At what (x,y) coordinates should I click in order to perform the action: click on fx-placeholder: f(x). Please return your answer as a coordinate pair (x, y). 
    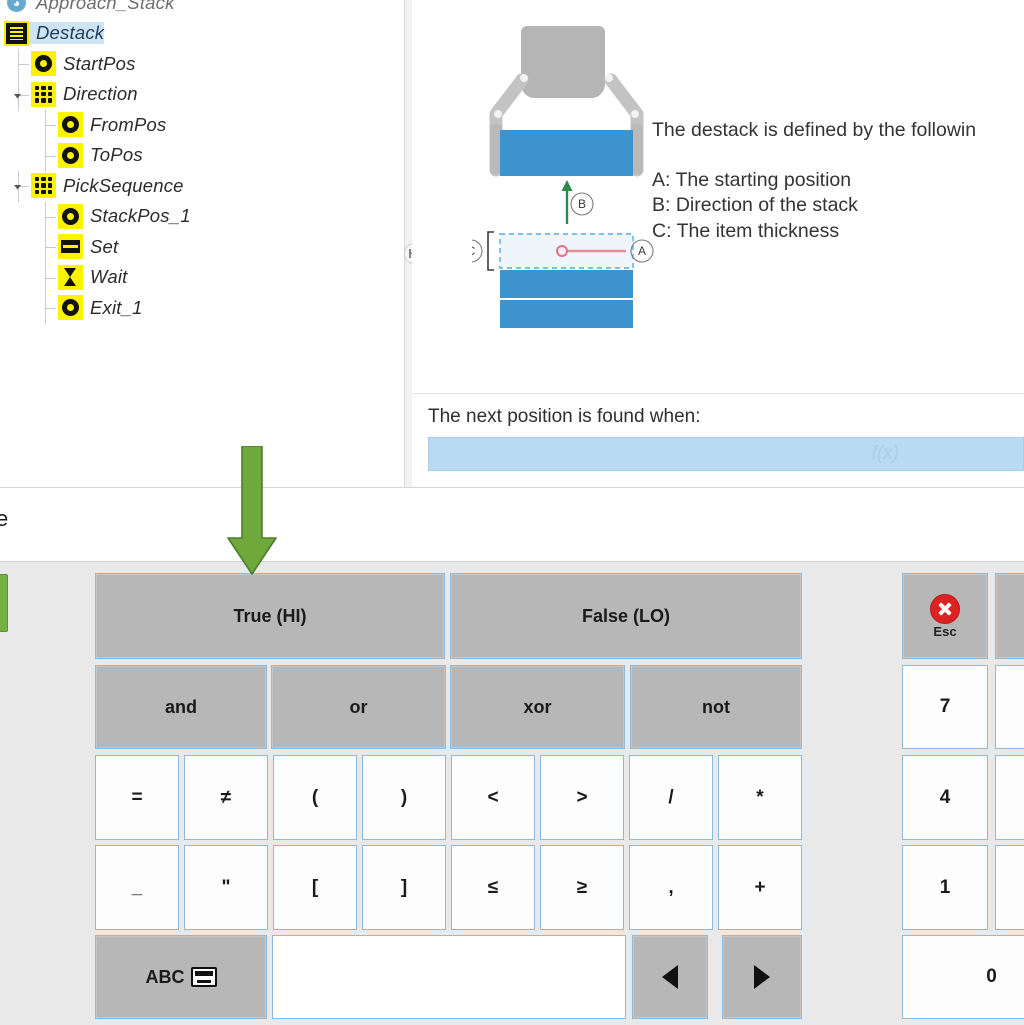
    Looking at the image, I should click on (885, 453).